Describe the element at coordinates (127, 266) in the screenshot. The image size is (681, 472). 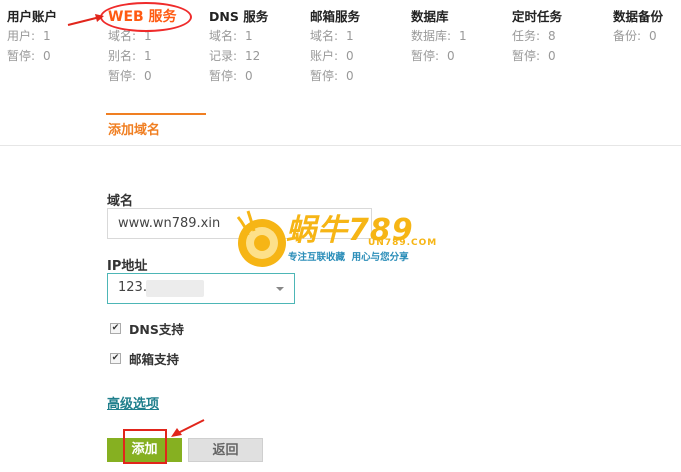
I see `ip-label: IP地址` at that location.